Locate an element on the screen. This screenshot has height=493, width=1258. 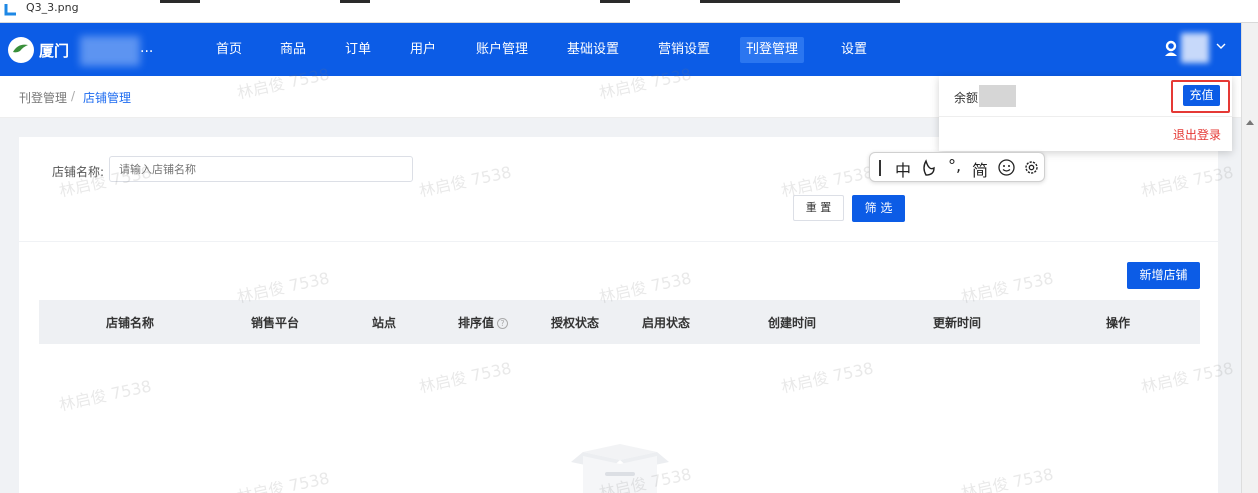
ime-script-toggle: 简 is located at coordinates (980, 169).